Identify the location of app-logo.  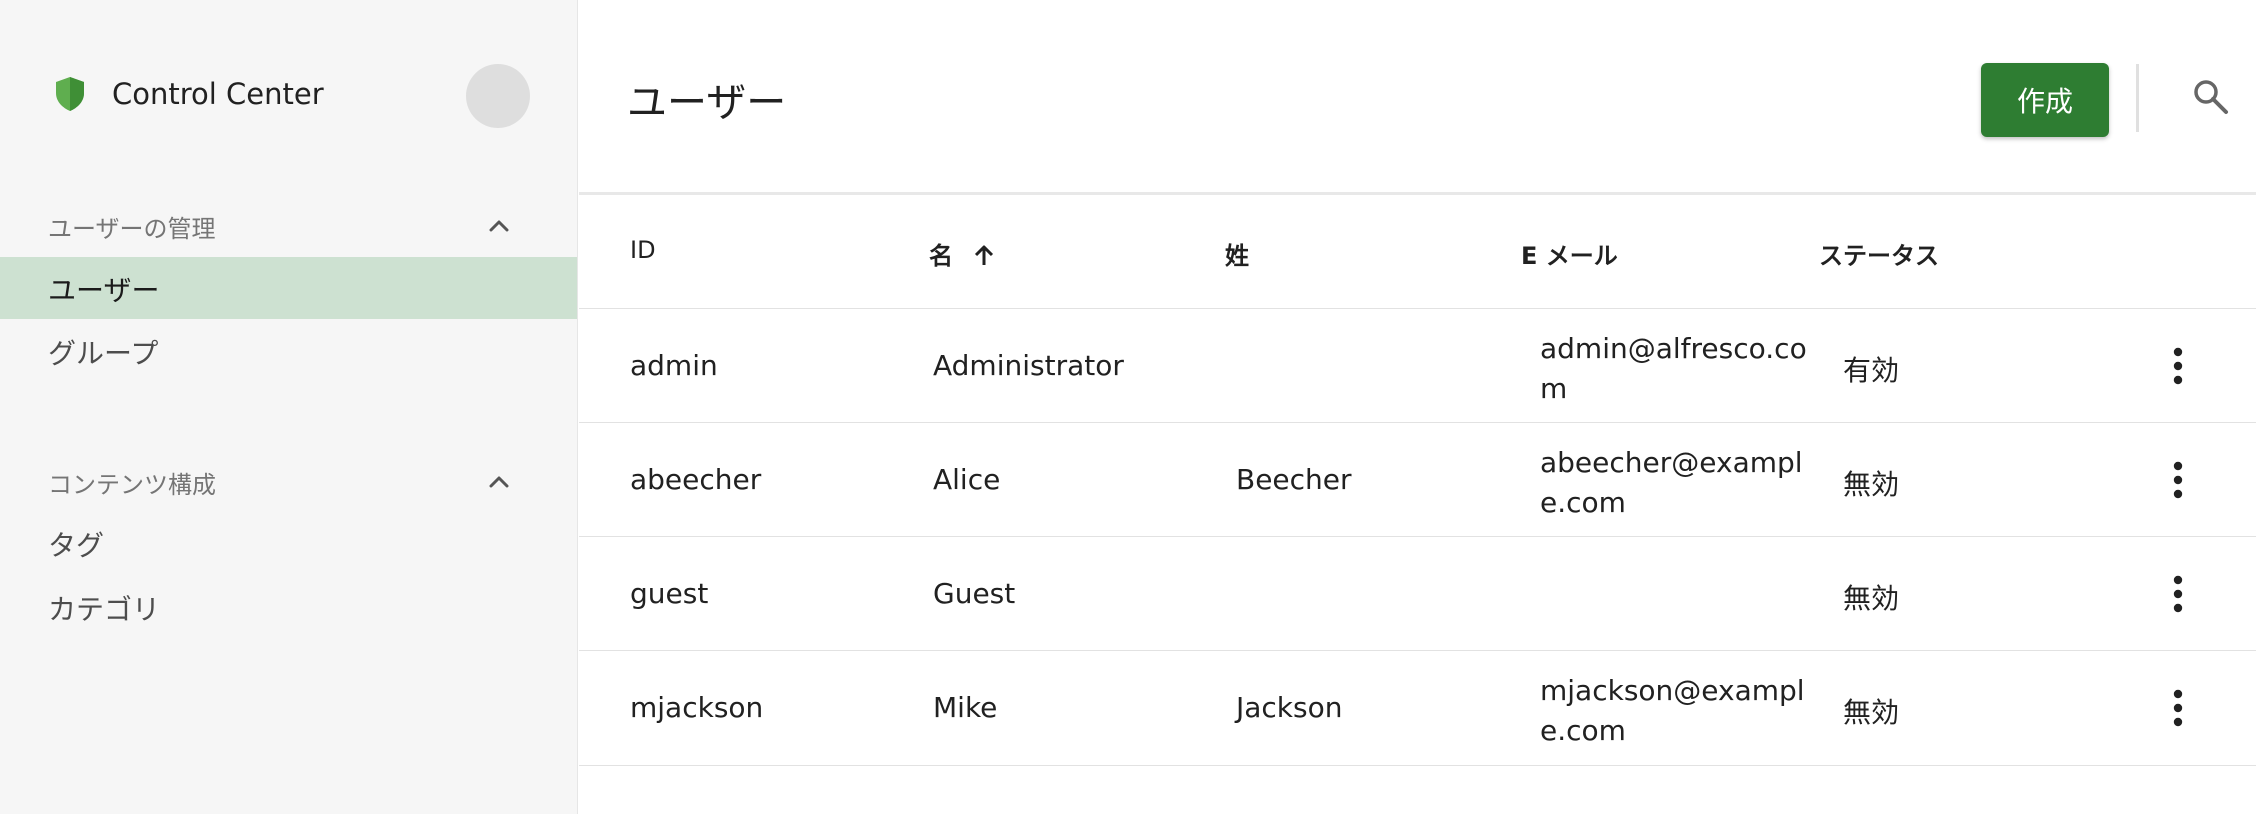
(70, 94).